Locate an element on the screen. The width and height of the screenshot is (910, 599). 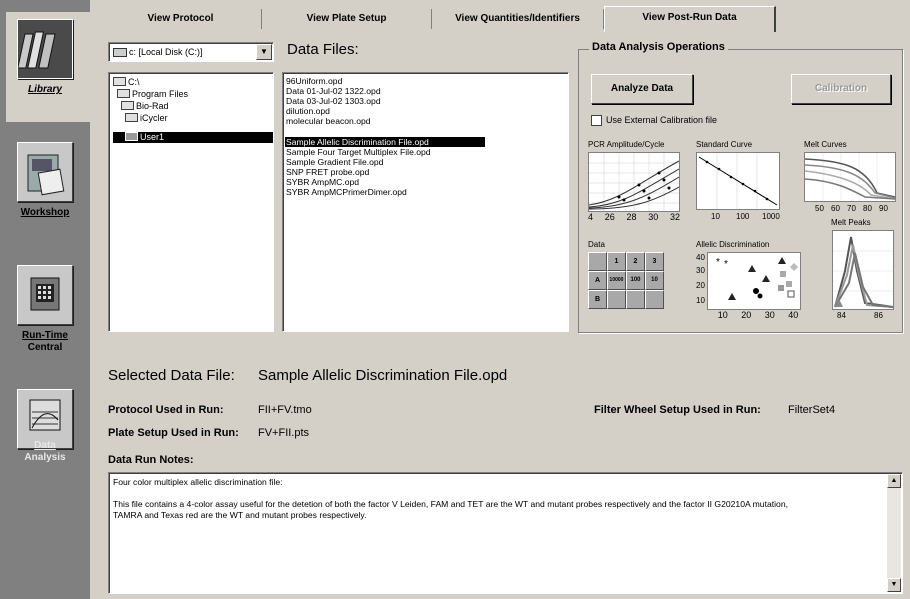
analysis-label-1: Data is located at coordinates (45, 445).